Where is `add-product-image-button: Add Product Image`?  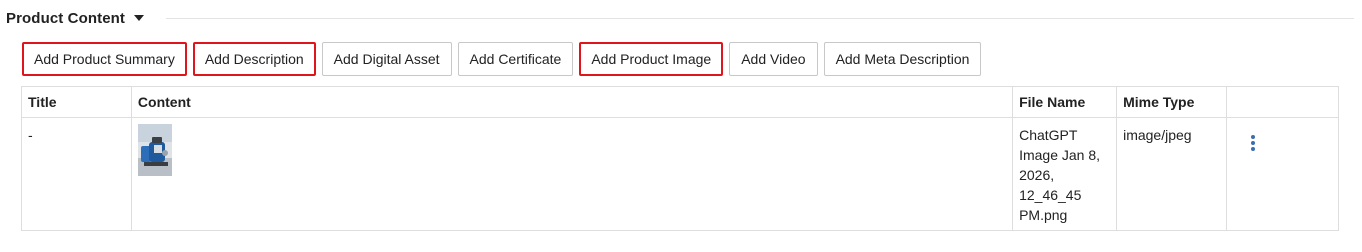
add-product-image-button: Add Product Image is located at coordinates (651, 59).